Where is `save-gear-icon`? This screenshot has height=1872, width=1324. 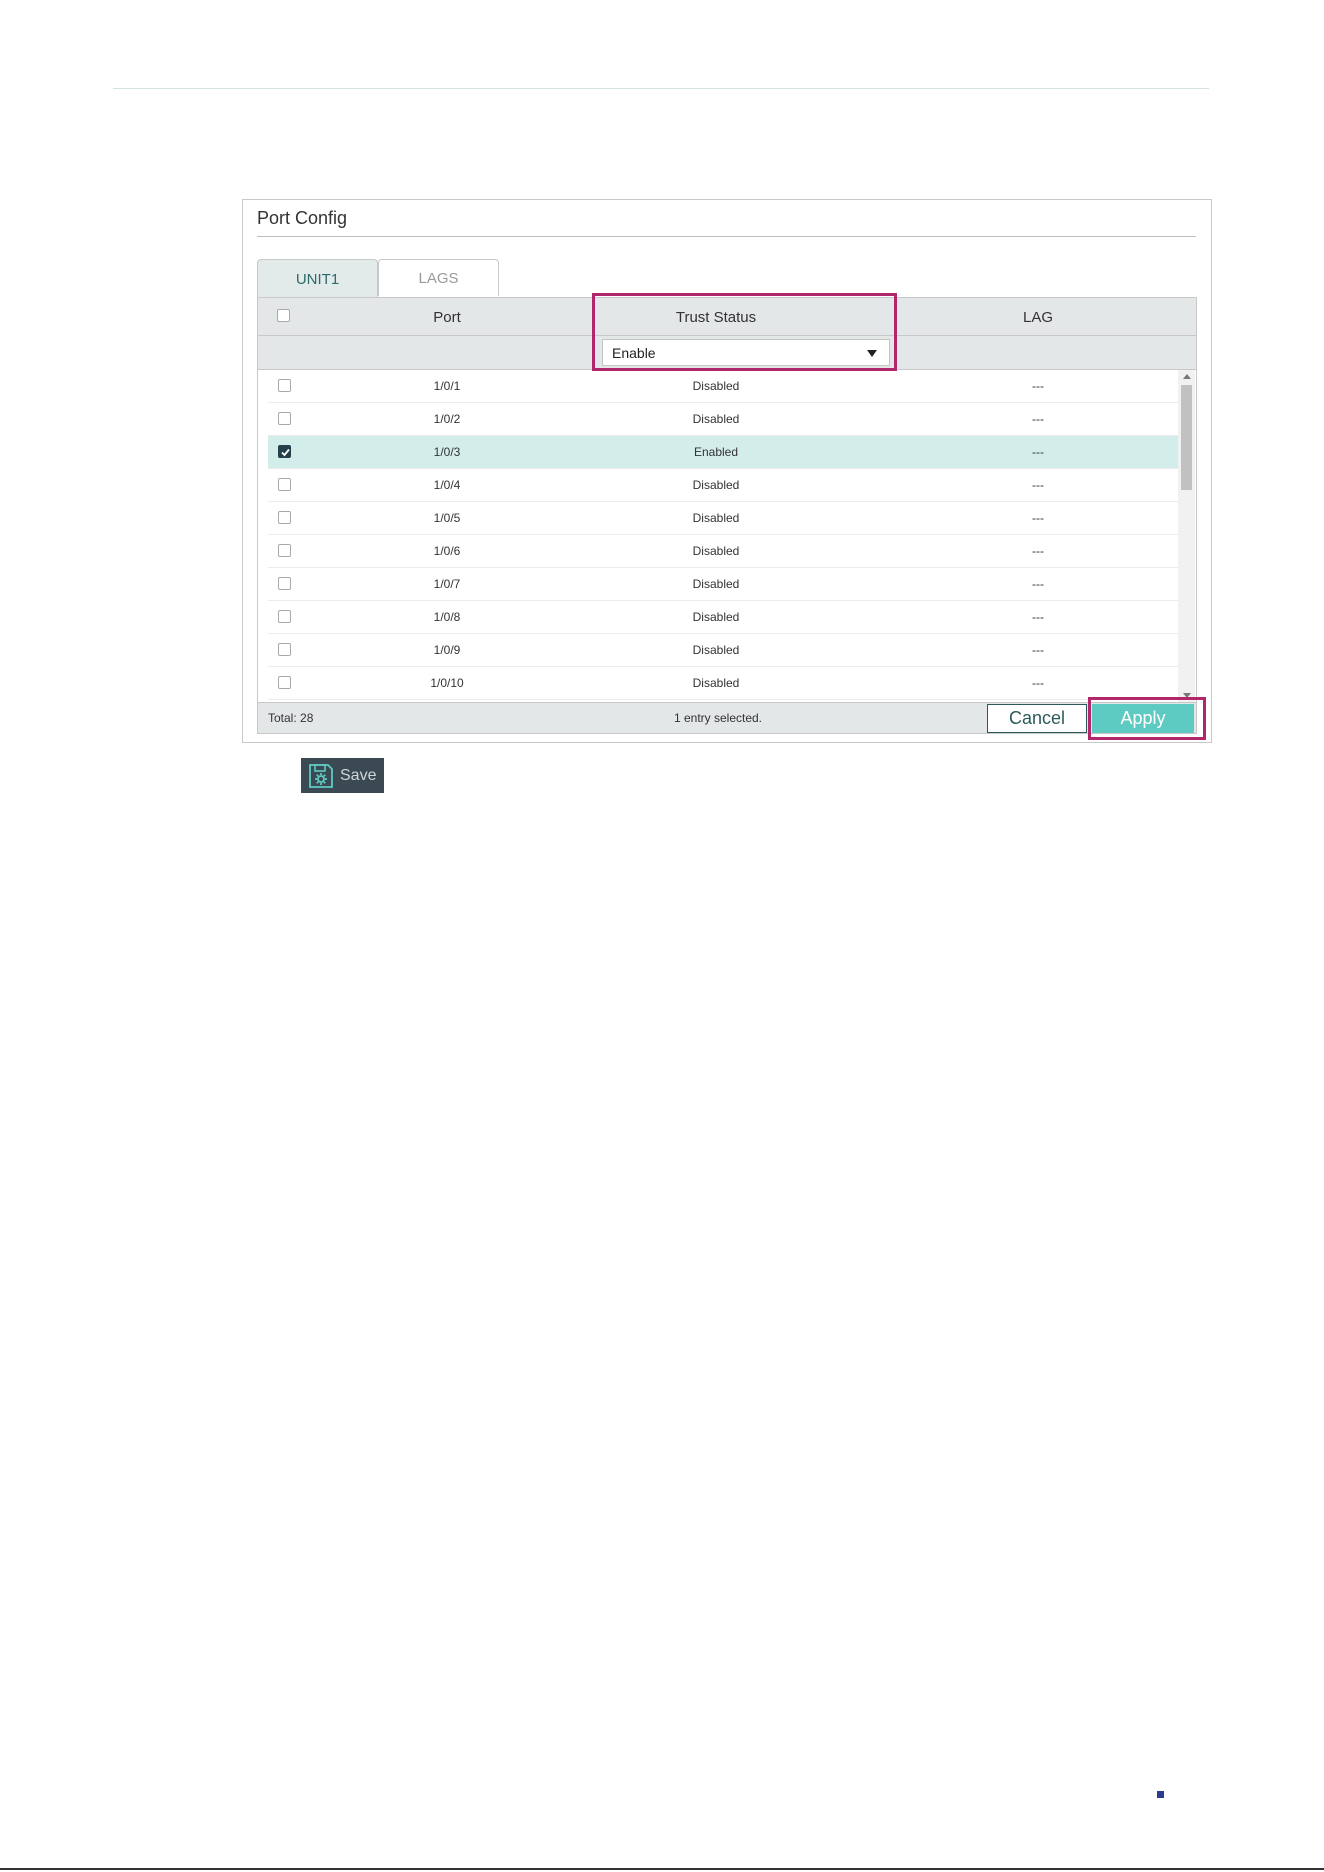
save-gear-icon is located at coordinates (321, 775).